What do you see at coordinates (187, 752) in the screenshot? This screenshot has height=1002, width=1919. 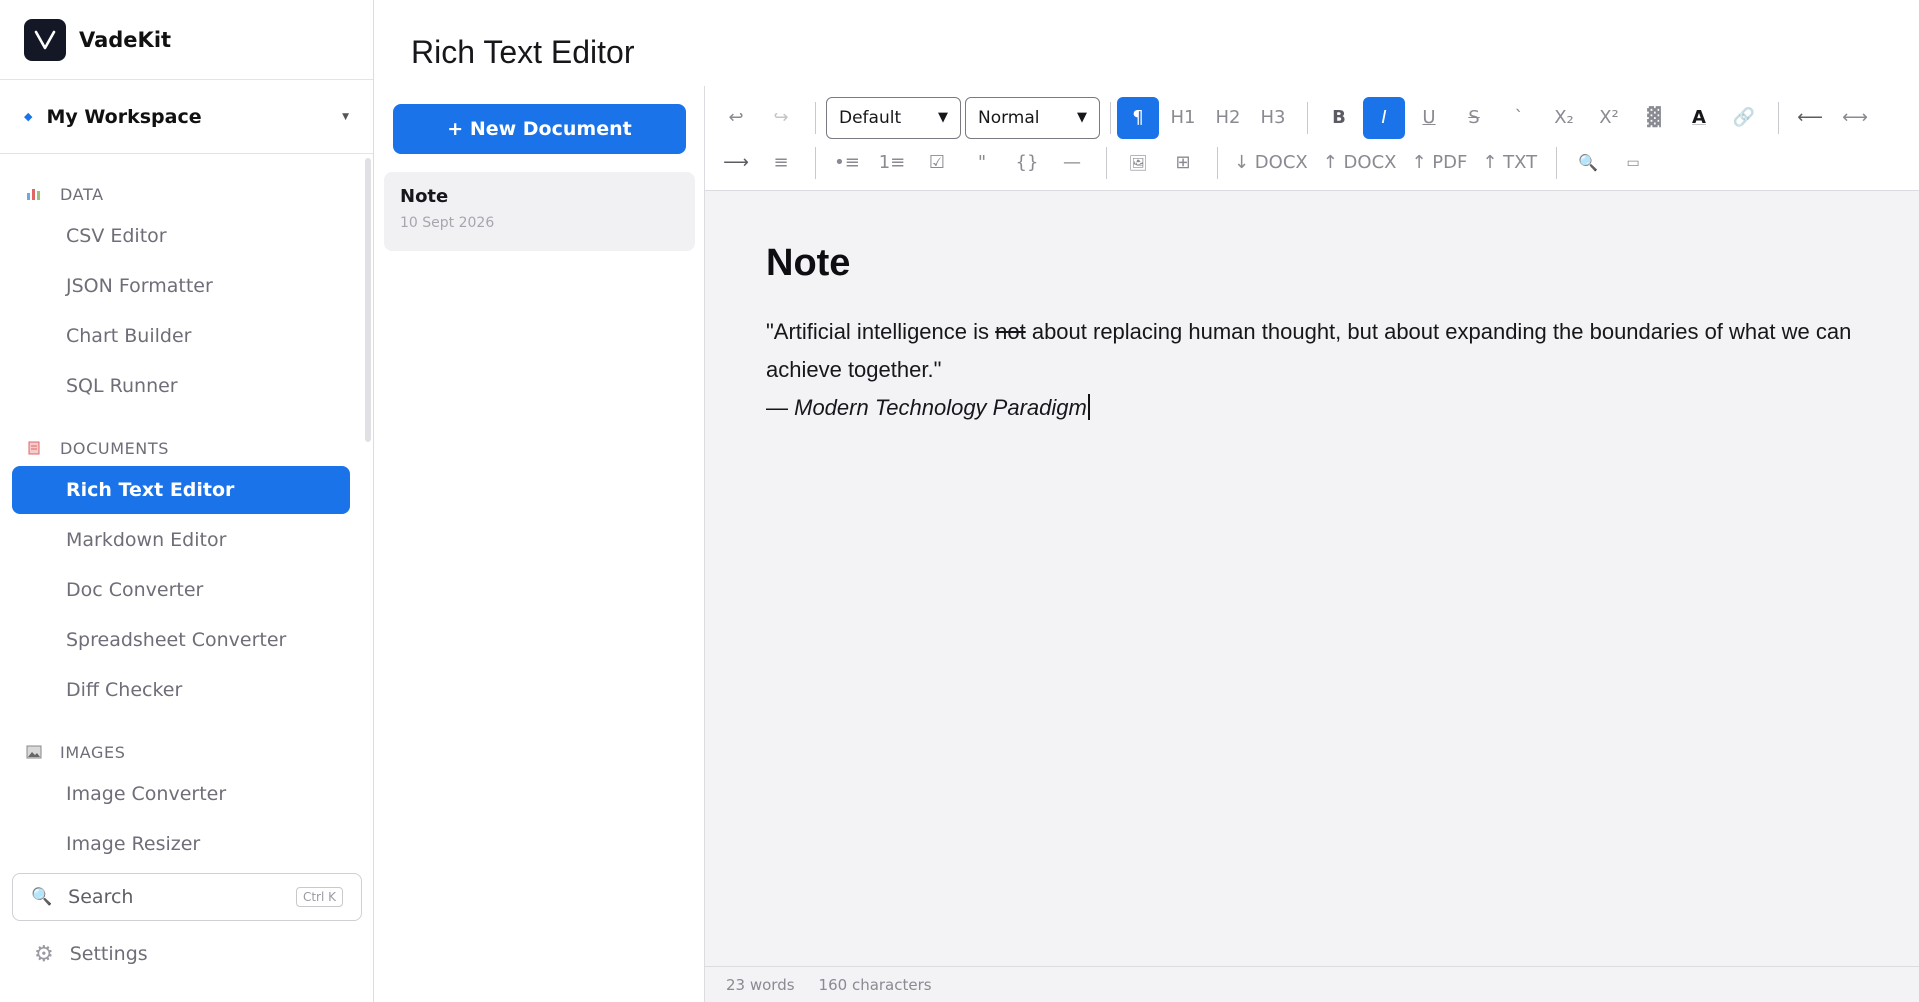 I see `nav-section-images: IMAGES` at bounding box center [187, 752].